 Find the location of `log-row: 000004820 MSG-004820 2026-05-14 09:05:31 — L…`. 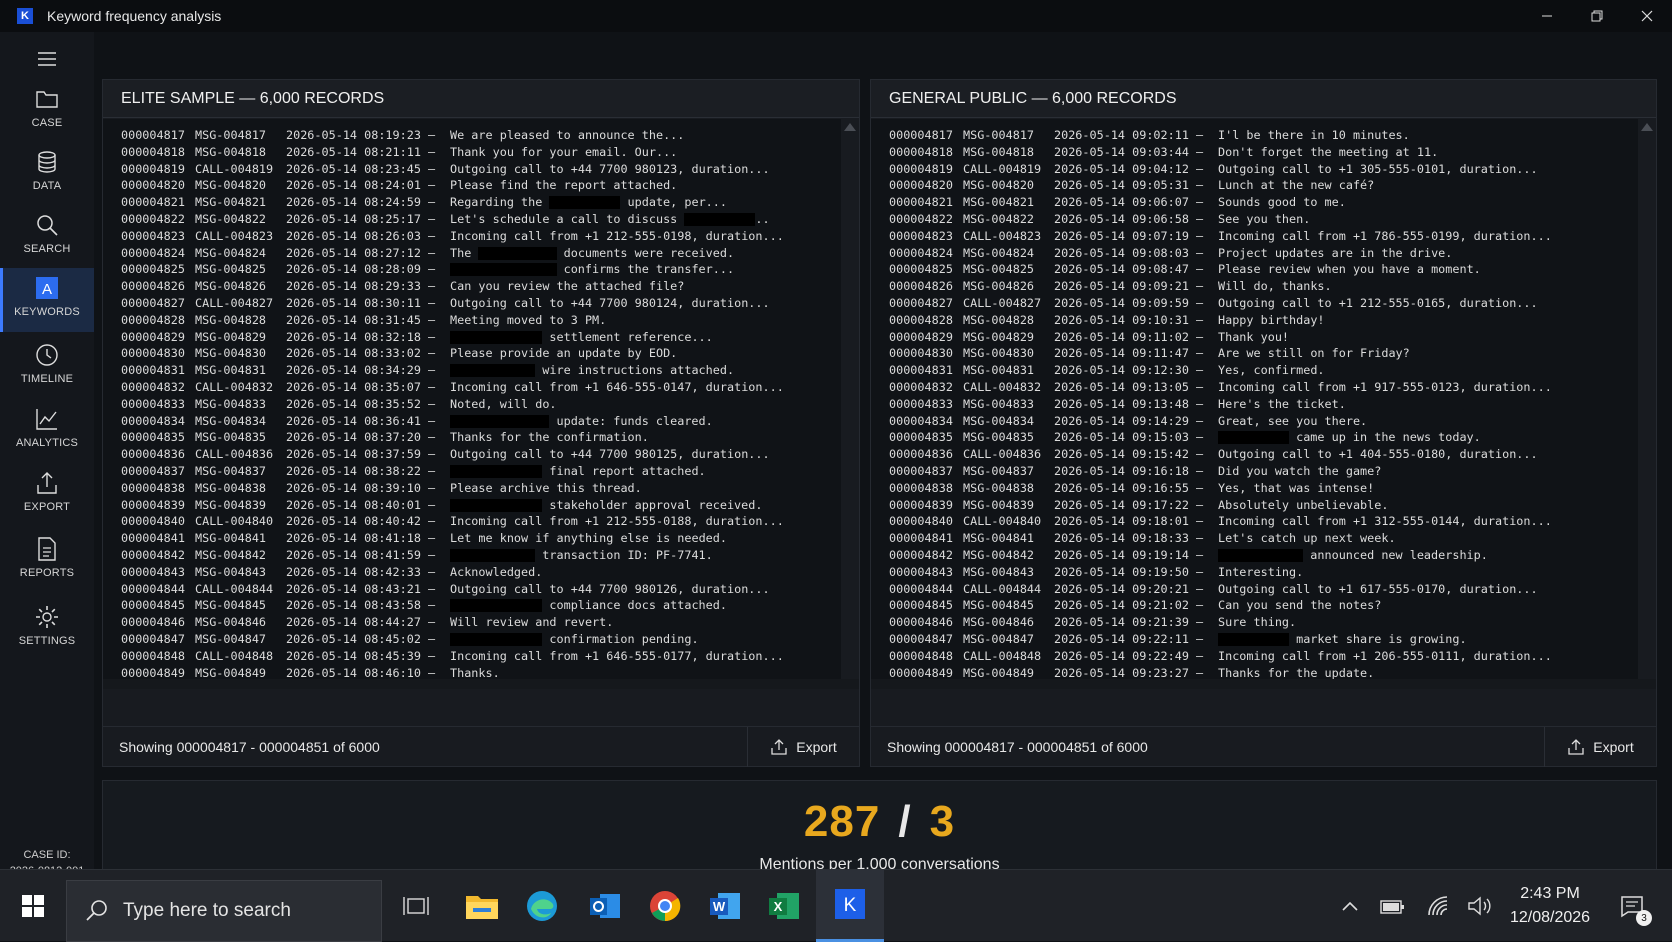

log-row: 000004820 MSG-004820 2026-05-14 09:05:31 — L… is located at coordinates (1263, 185).